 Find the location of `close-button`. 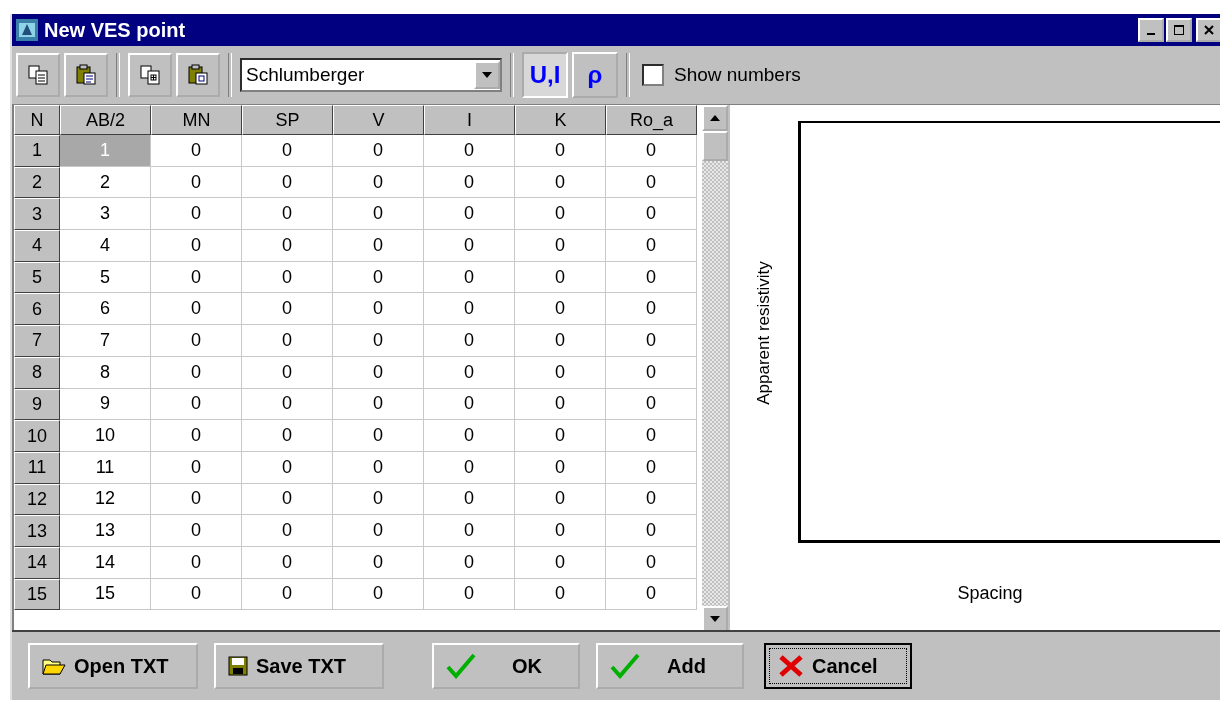

close-button is located at coordinates (1208, 30).